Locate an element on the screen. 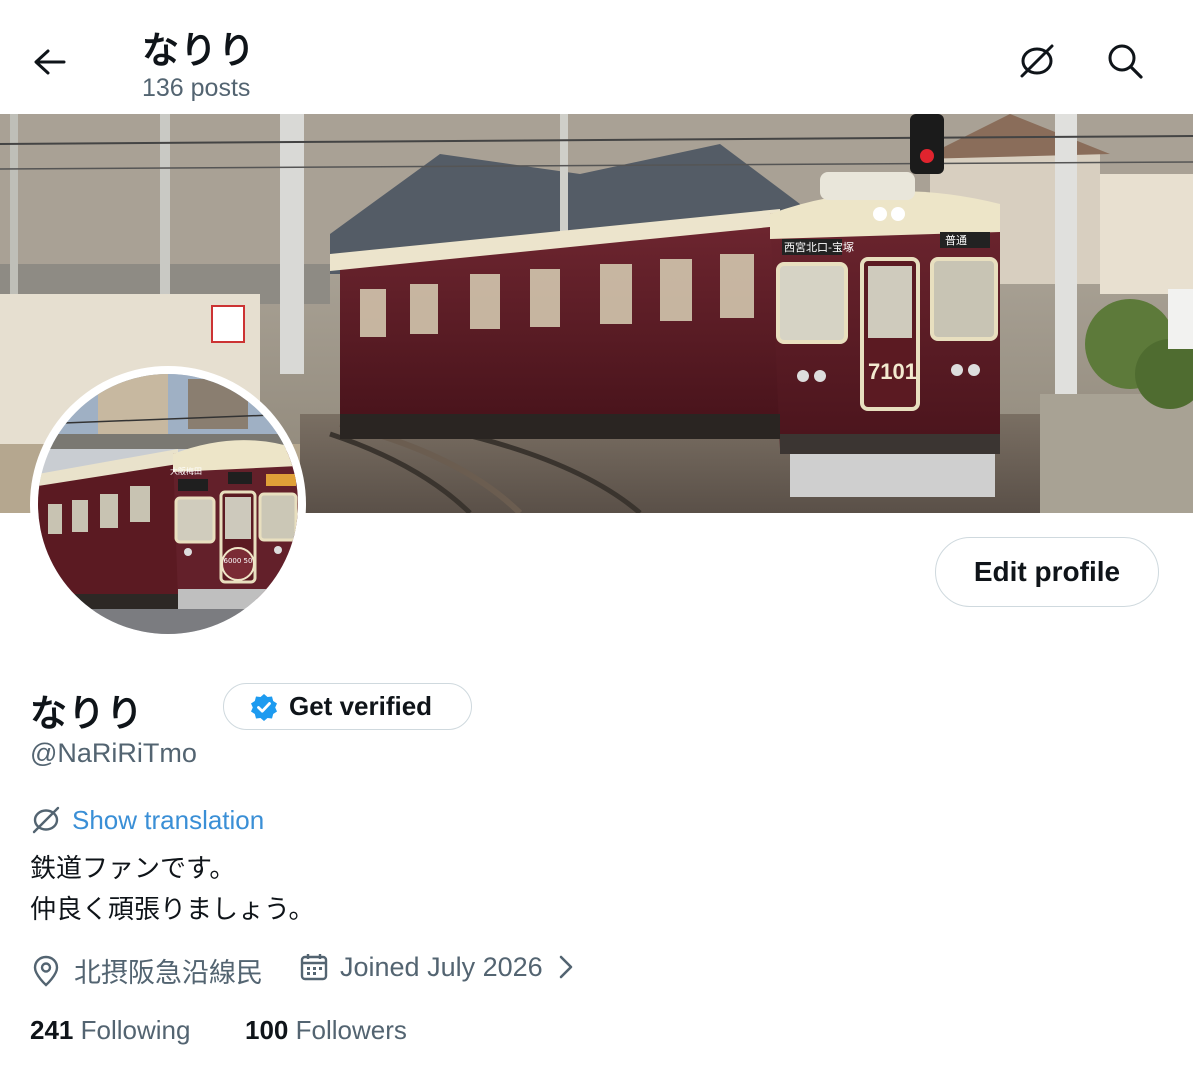 The width and height of the screenshot is (1193, 1072). following-link: 241 Following is located at coordinates (110, 1030).